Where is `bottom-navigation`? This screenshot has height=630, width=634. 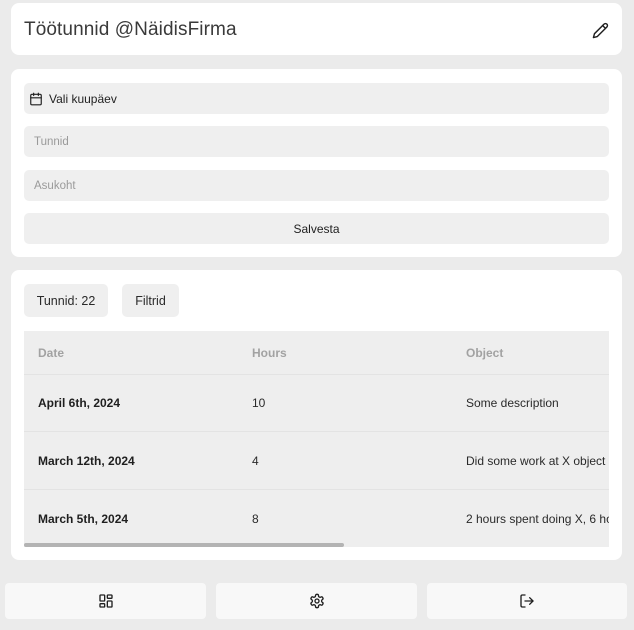
bottom-navigation is located at coordinates (317, 602).